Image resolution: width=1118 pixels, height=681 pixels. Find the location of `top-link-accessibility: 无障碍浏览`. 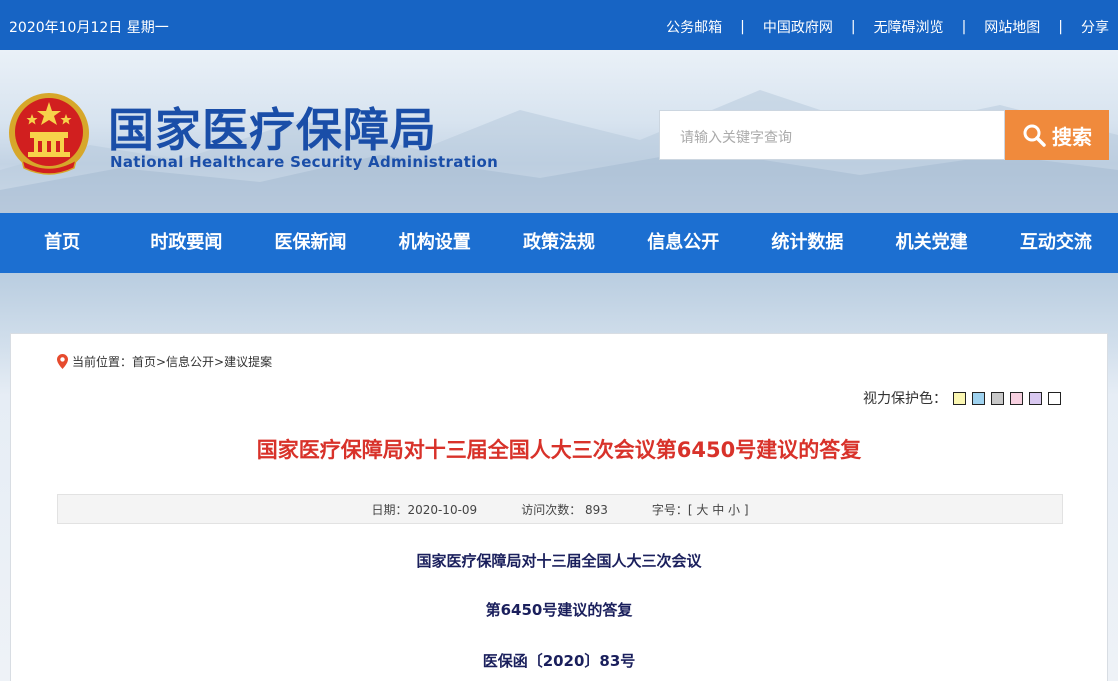

top-link-accessibility: 无障碍浏览 is located at coordinates (909, 27).